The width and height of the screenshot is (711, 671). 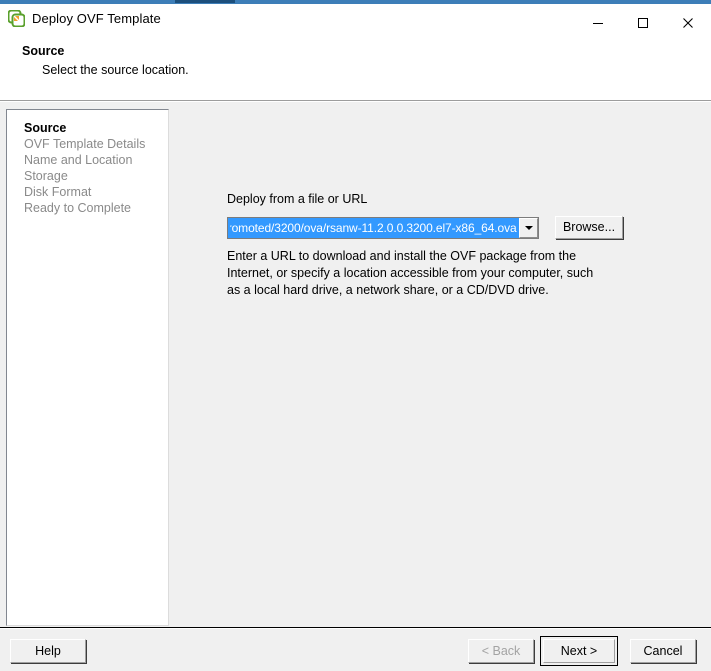 I want to click on title-bar: Deploy OVF Template, so click(x=355, y=21).